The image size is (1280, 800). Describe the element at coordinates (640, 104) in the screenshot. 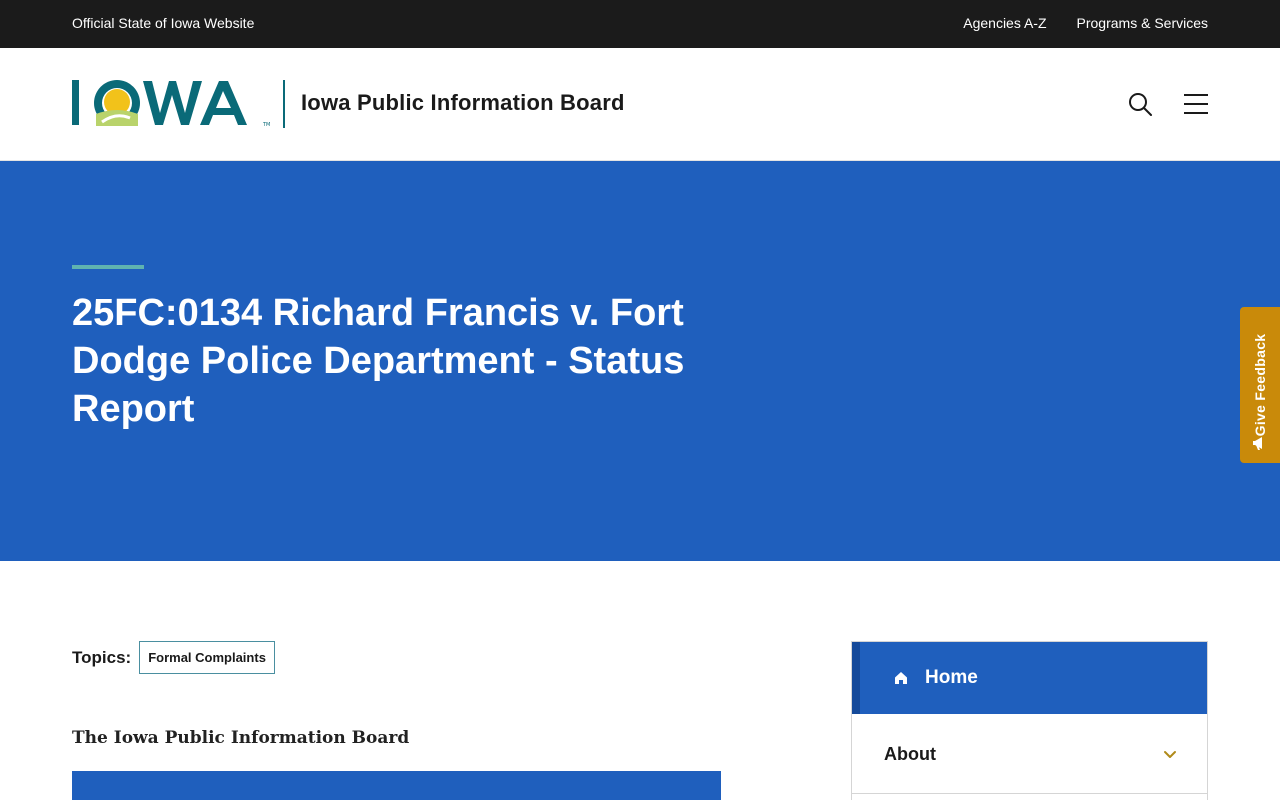

I see `site-header: TM Iowa Public Information Board` at that location.